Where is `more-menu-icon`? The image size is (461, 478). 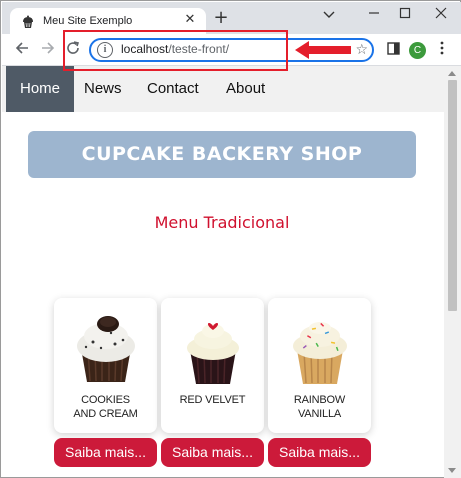 more-menu-icon is located at coordinates (442, 50).